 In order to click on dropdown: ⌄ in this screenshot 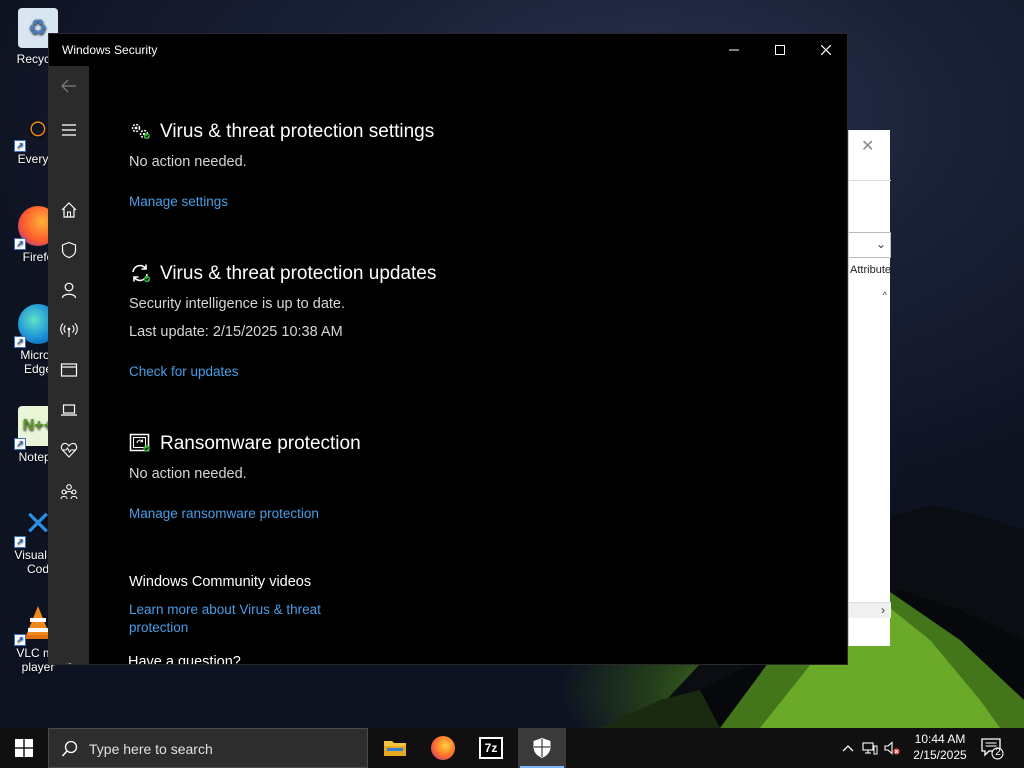, I will do `click(870, 245)`.